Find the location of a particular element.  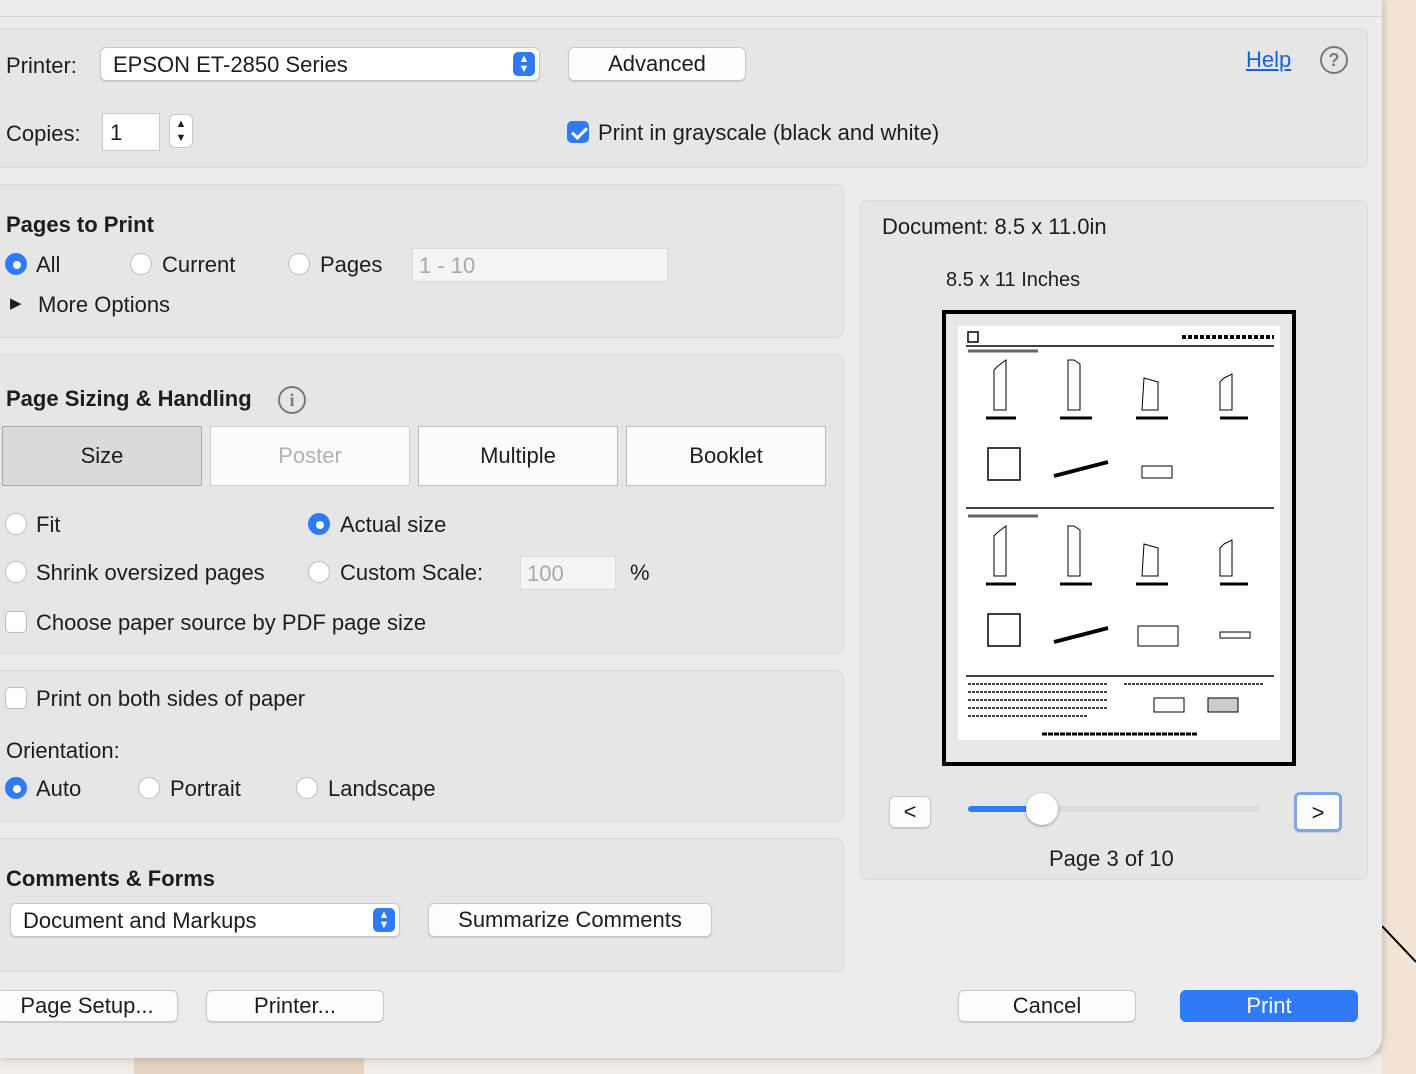

radio-orientation-landscape is located at coordinates (307, 788).